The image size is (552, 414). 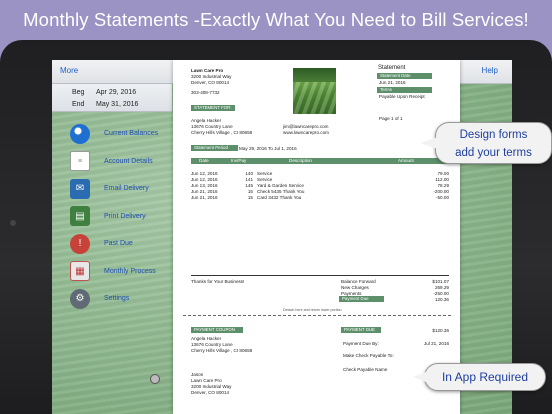 I want to click on menu-label: Settings, so click(x=117, y=299).